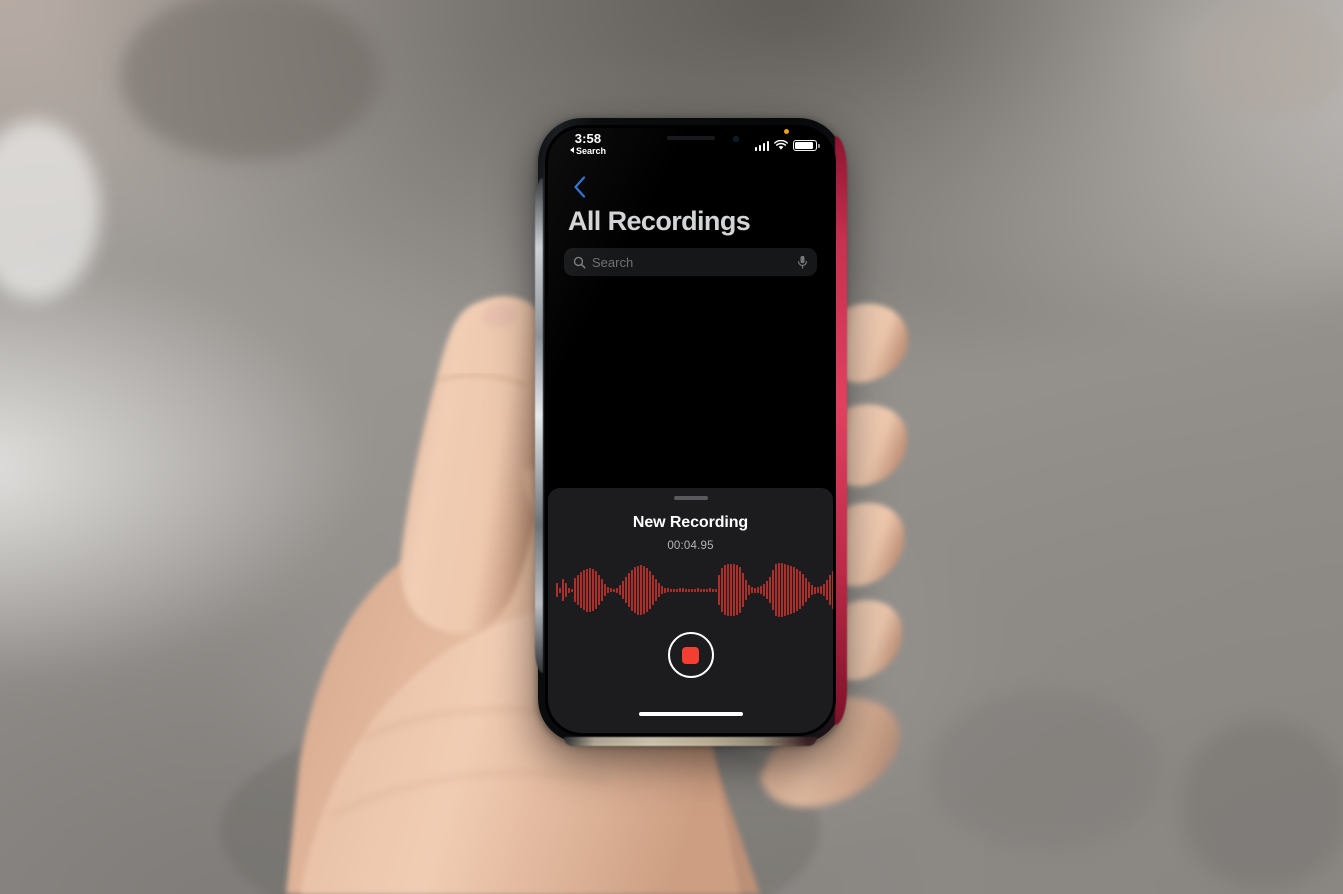 This screenshot has width=1343, height=894. Describe the element at coordinates (690, 741) in the screenshot. I see `phone-bottom-band` at that location.